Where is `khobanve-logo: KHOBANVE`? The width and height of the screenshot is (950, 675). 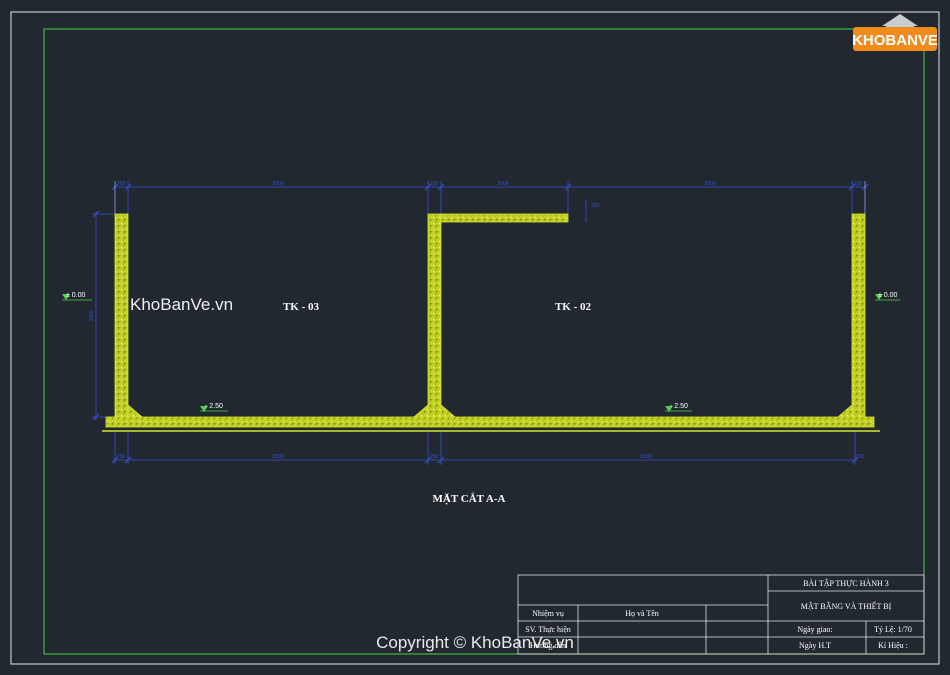 khobanve-logo: KHOBANVE is located at coordinates (895, 32).